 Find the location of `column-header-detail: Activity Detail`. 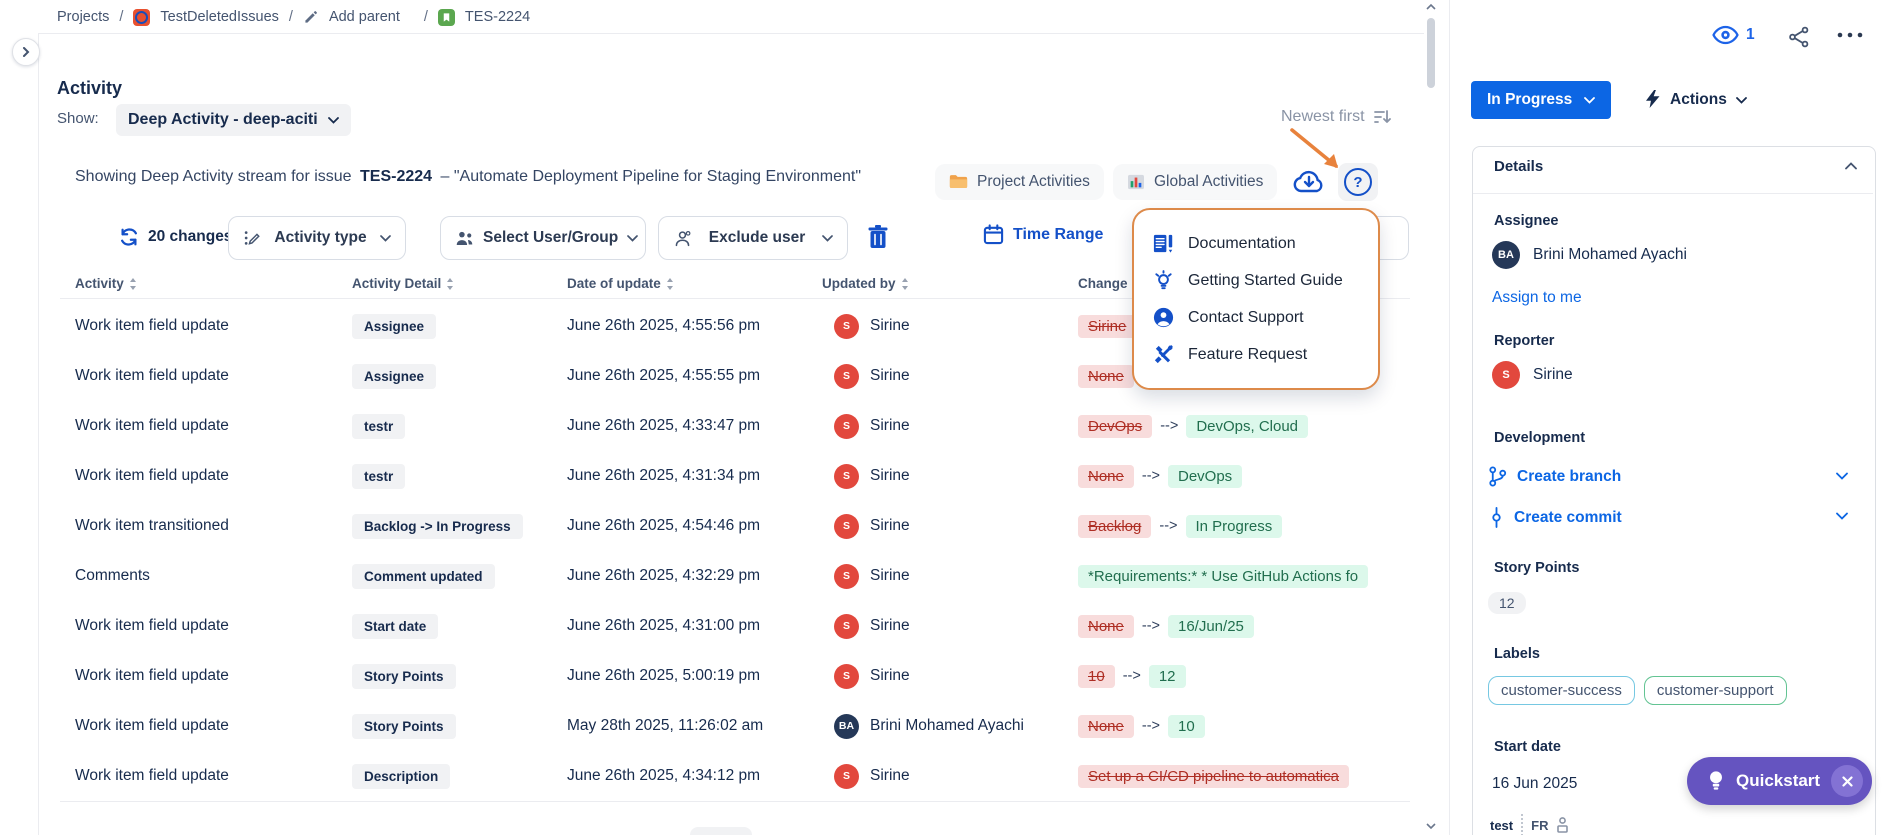

column-header-detail: Activity Detail is located at coordinates (403, 283).